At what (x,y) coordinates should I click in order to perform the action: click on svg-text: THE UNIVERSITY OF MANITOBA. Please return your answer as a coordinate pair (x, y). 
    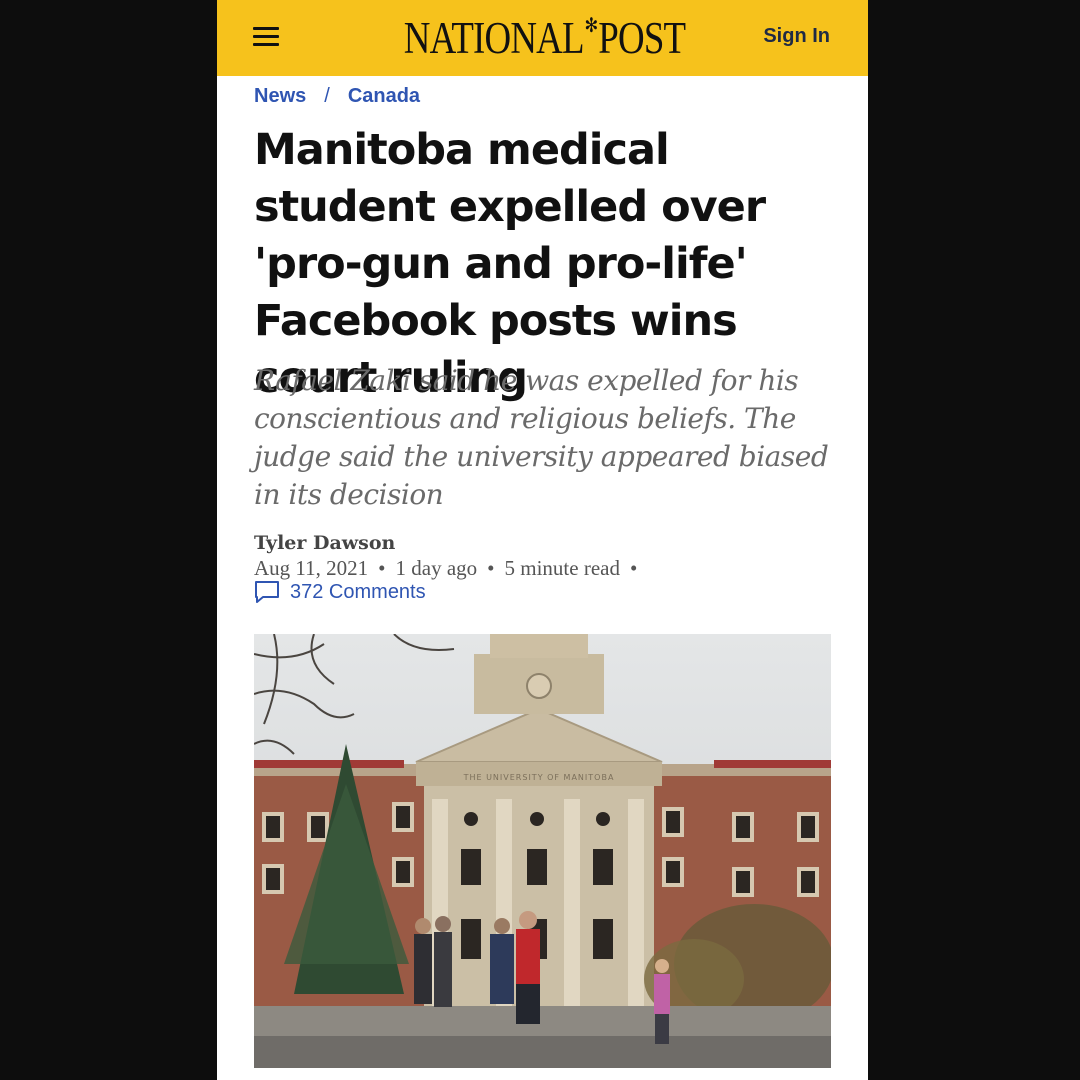
    Looking at the image, I should click on (539, 777).